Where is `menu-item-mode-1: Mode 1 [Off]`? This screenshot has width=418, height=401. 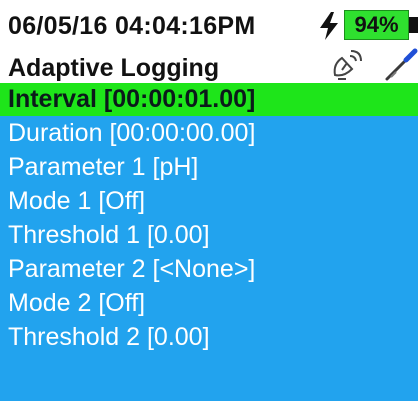
menu-item-mode-1: Mode 1 [Off] is located at coordinates (209, 201).